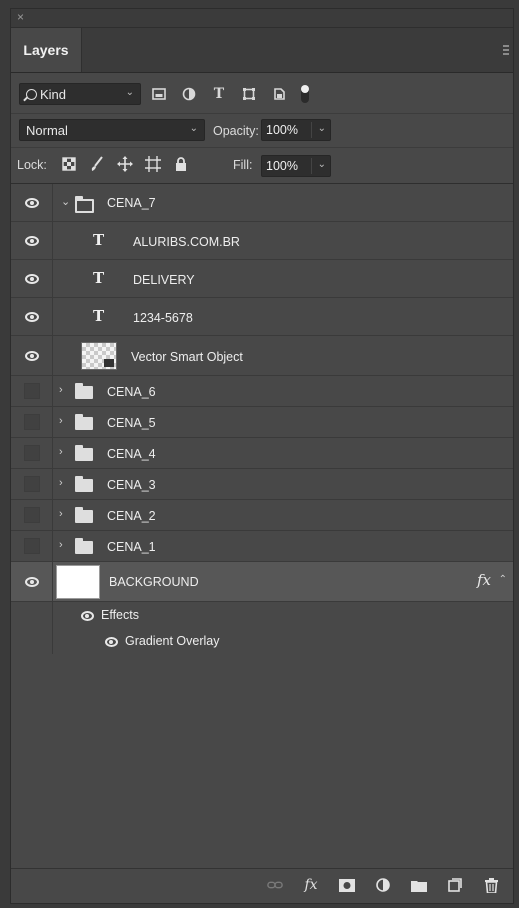  Describe the element at coordinates (262, 241) in the screenshot. I see `layer-text-aluribs: T ALURIBS.COM.BR` at that location.